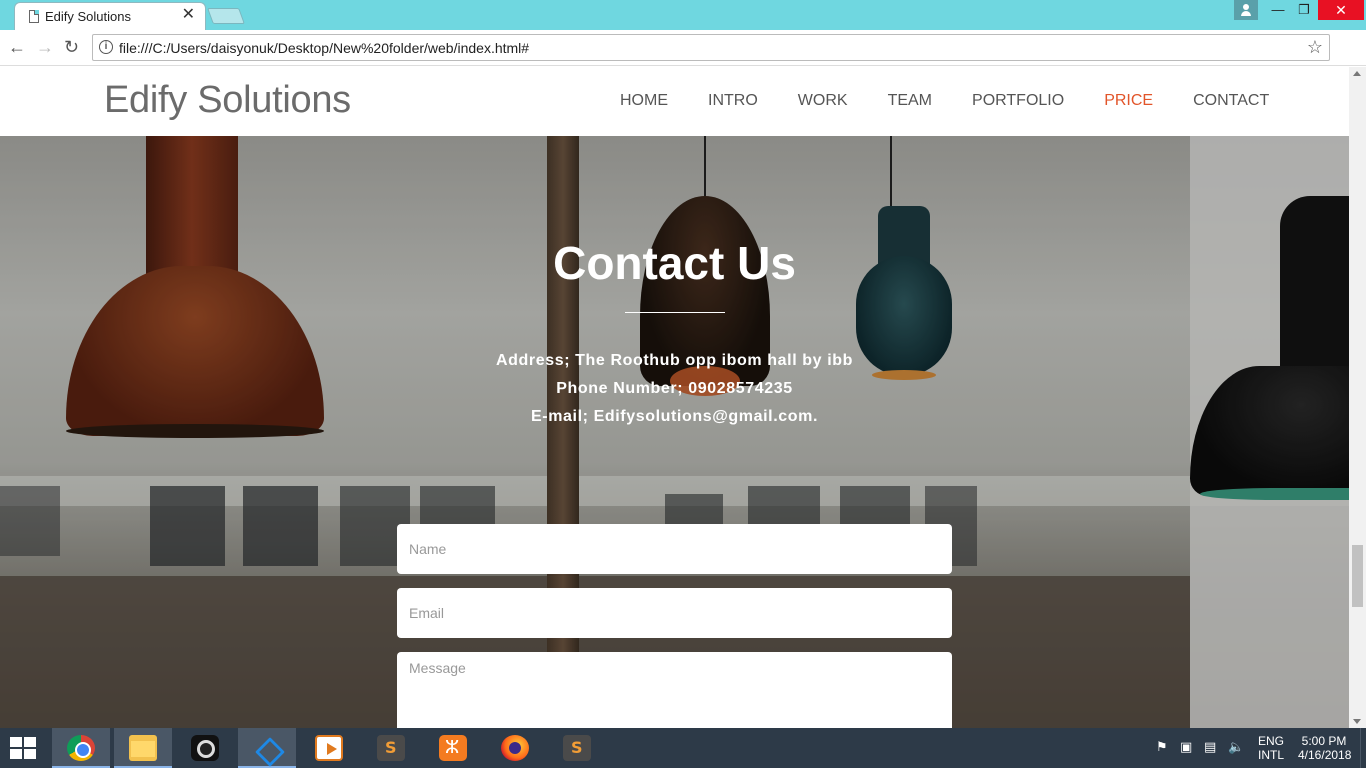 The height and width of the screenshot is (768, 1366). I want to click on nav-team: TEAM, so click(910, 101).